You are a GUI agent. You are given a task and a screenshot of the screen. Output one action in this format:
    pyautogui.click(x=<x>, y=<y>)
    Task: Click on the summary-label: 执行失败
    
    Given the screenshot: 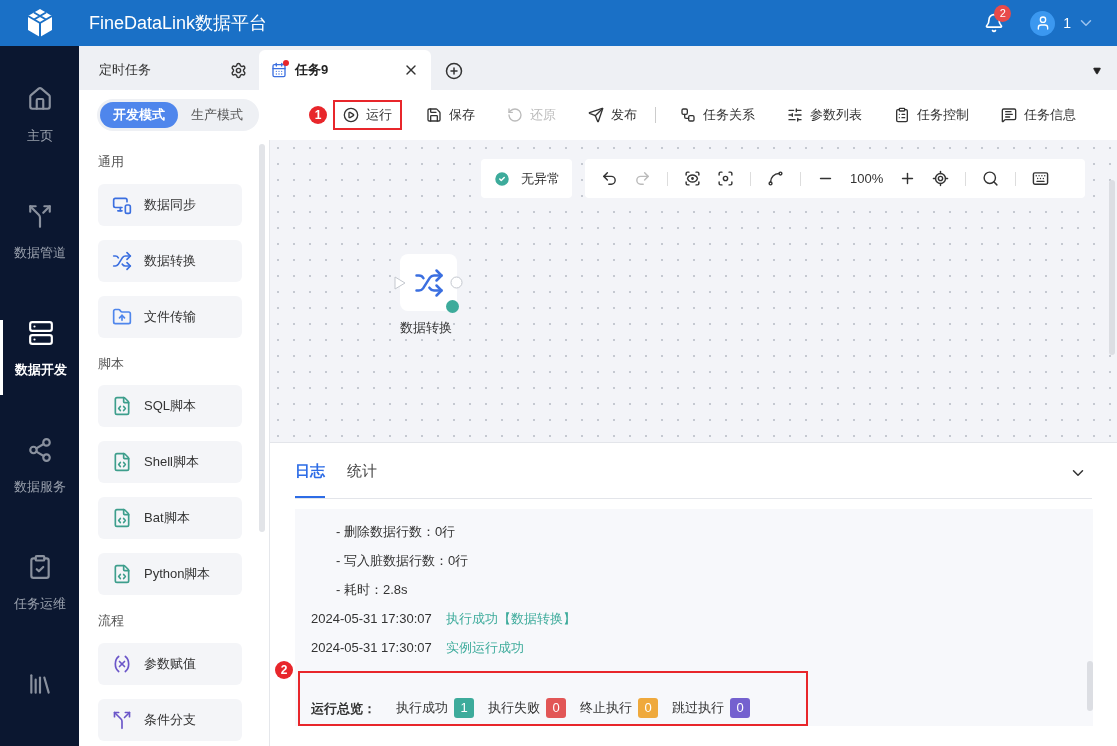 What is the action you would take?
    pyautogui.click(x=514, y=708)
    